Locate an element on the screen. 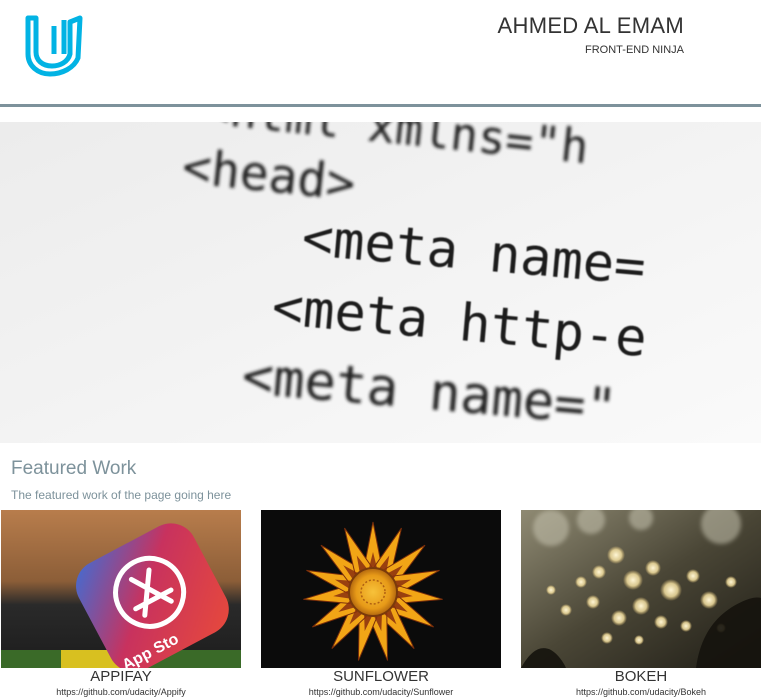  bokeh-lights-image is located at coordinates (641, 589).